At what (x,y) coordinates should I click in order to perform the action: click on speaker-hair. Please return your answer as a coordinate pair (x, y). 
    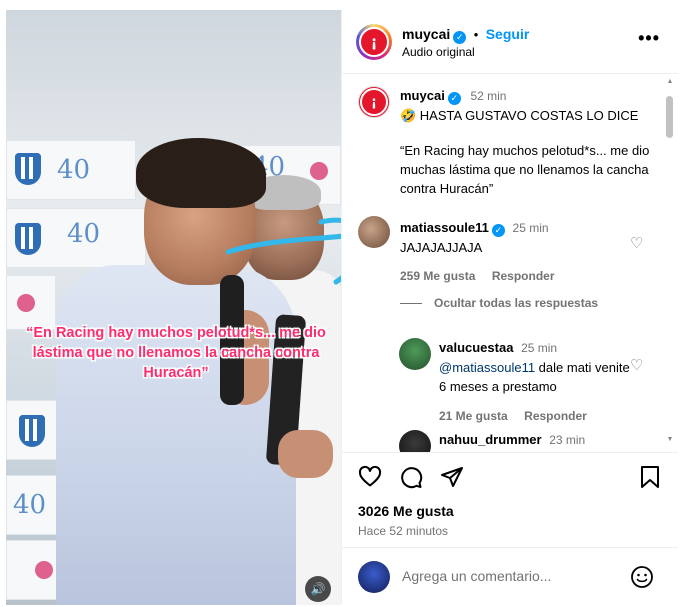
    Looking at the image, I should click on (201, 173).